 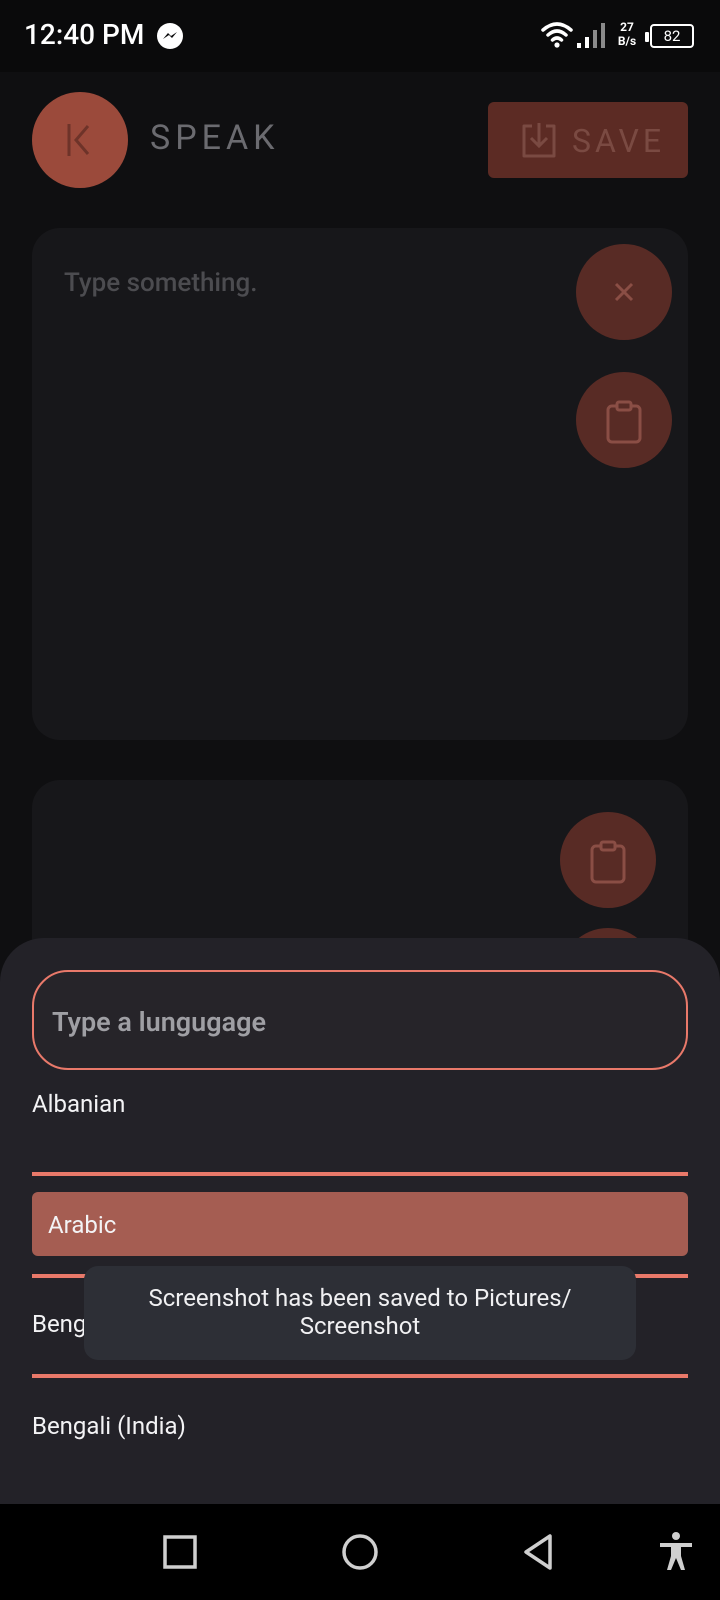 I want to click on back-button, so click(x=80, y=140).